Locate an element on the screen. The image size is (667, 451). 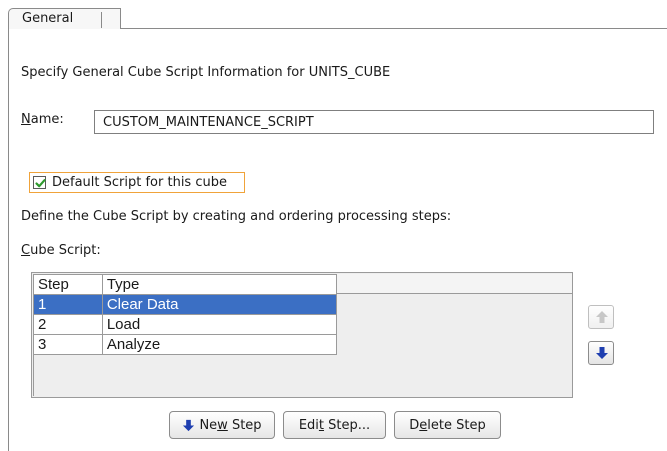
column-header-type: Type is located at coordinates (219, 284).